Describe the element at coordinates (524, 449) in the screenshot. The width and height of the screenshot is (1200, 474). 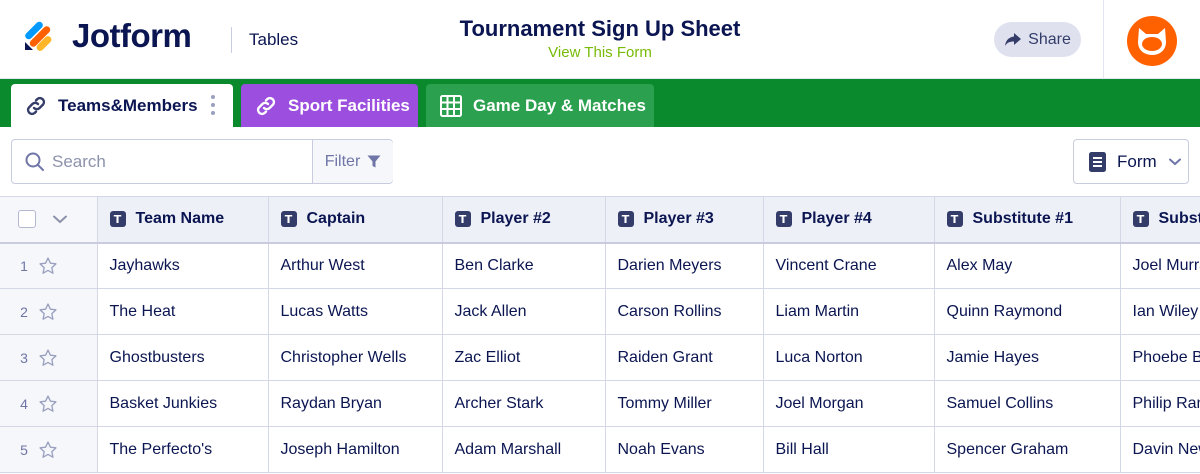
I see `table-cell: Adam Marshall` at that location.